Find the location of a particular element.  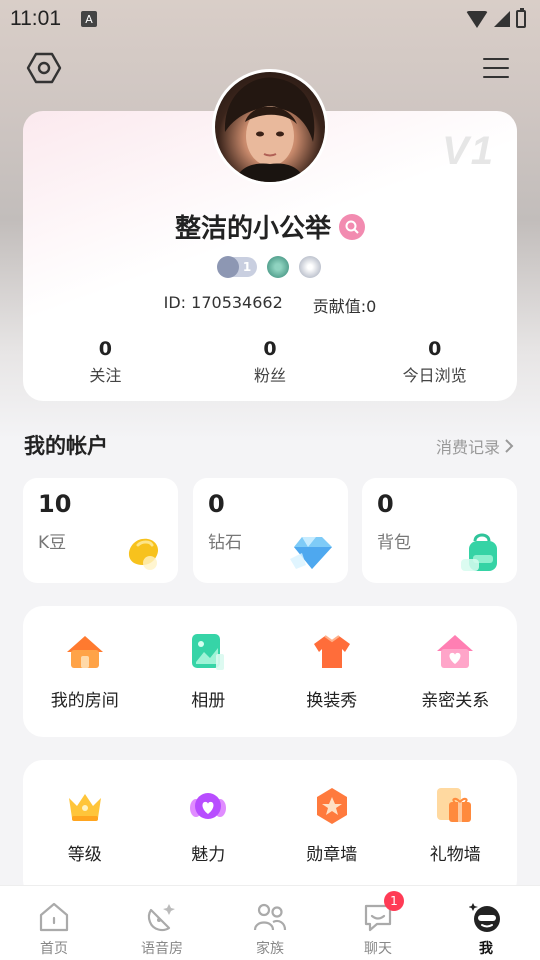

tab-family: 家族 is located at coordinates (270, 923).